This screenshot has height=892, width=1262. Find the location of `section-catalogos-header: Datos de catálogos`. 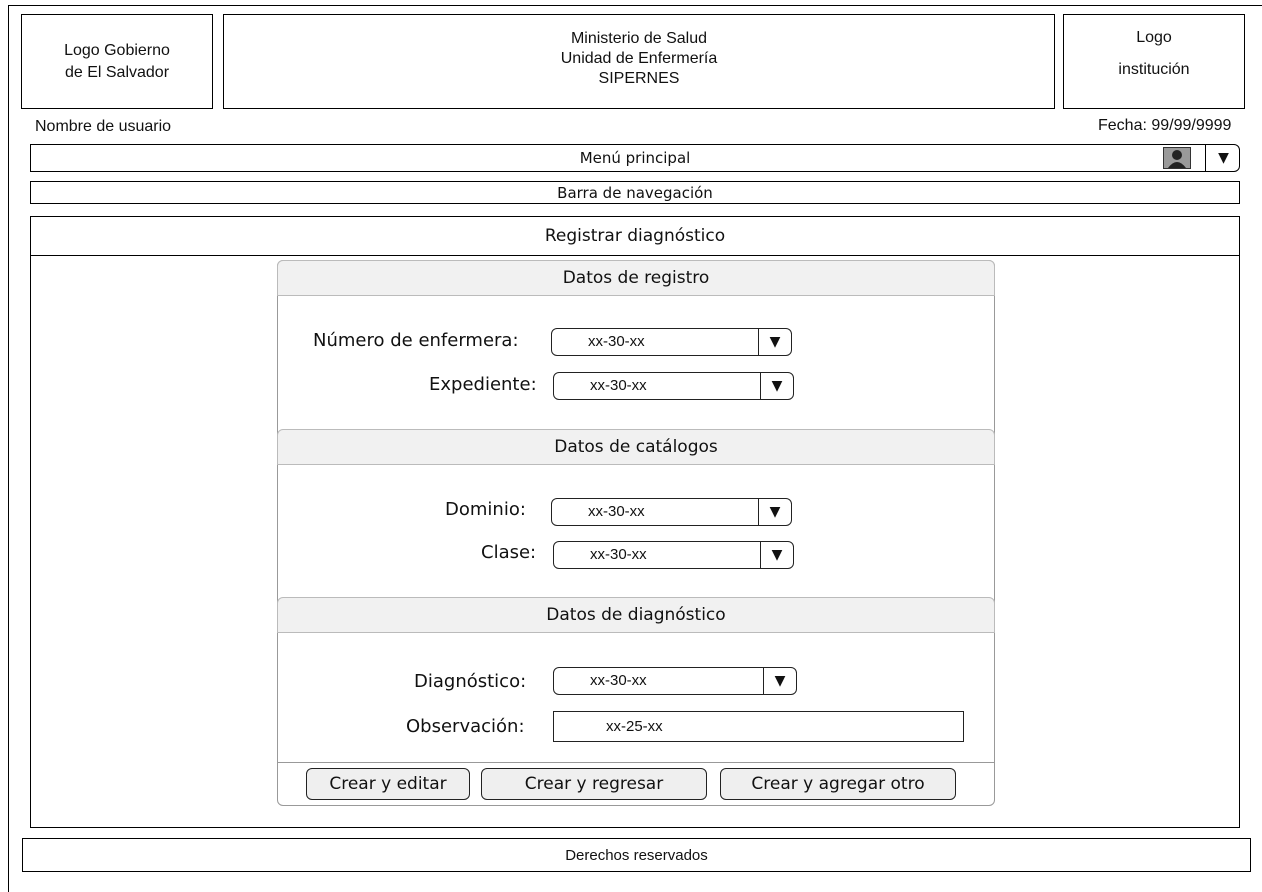

section-catalogos-header: Datos de catálogos is located at coordinates (636, 447).